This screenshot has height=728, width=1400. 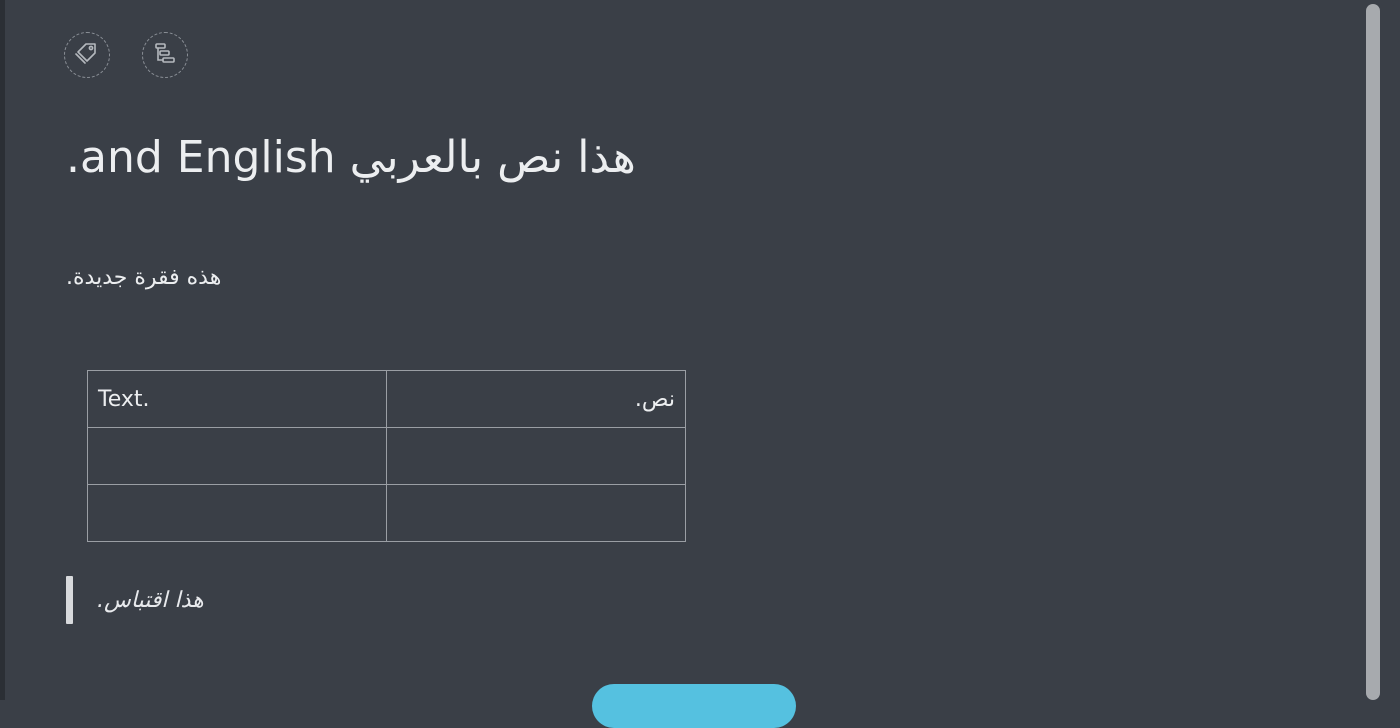 What do you see at coordinates (694, 706) in the screenshot?
I see `primary-action-button` at bounding box center [694, 706].